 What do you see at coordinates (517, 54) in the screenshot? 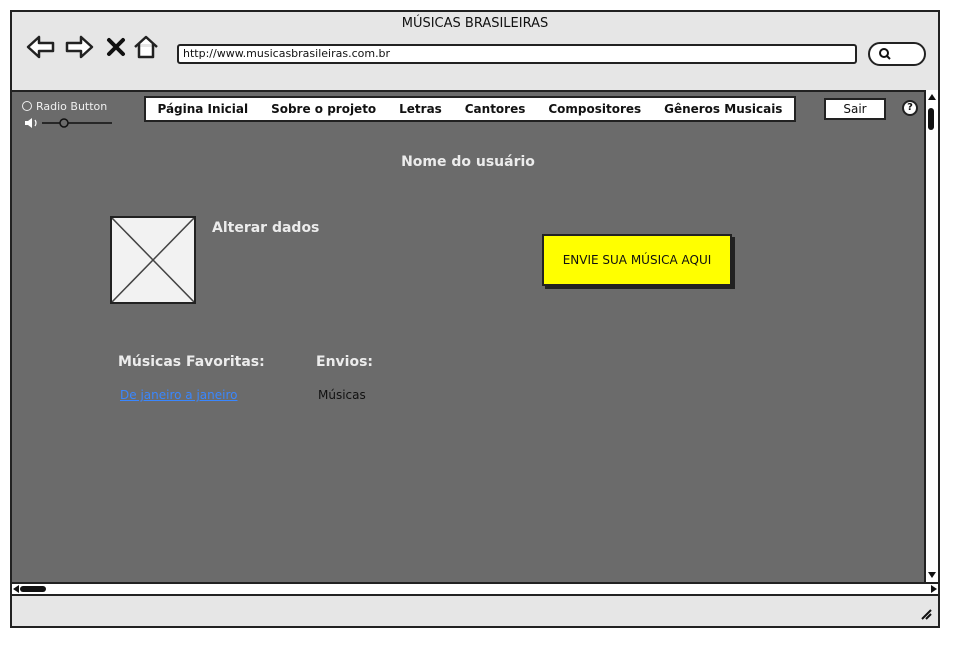
I see `address-bar: http://www.musicasbrasileiras.com.br` at bounding box center [517, 54].